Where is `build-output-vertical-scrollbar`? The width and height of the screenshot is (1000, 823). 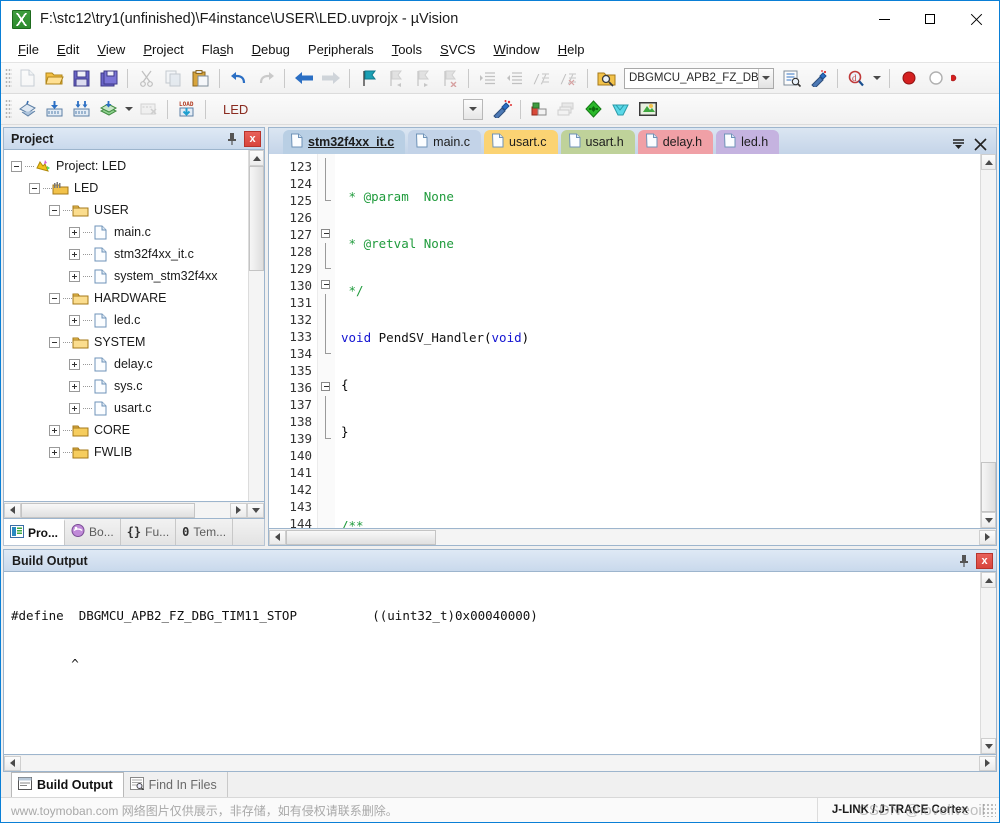
build-output-vertical-scrollbar is located at coordinates (988, 663).